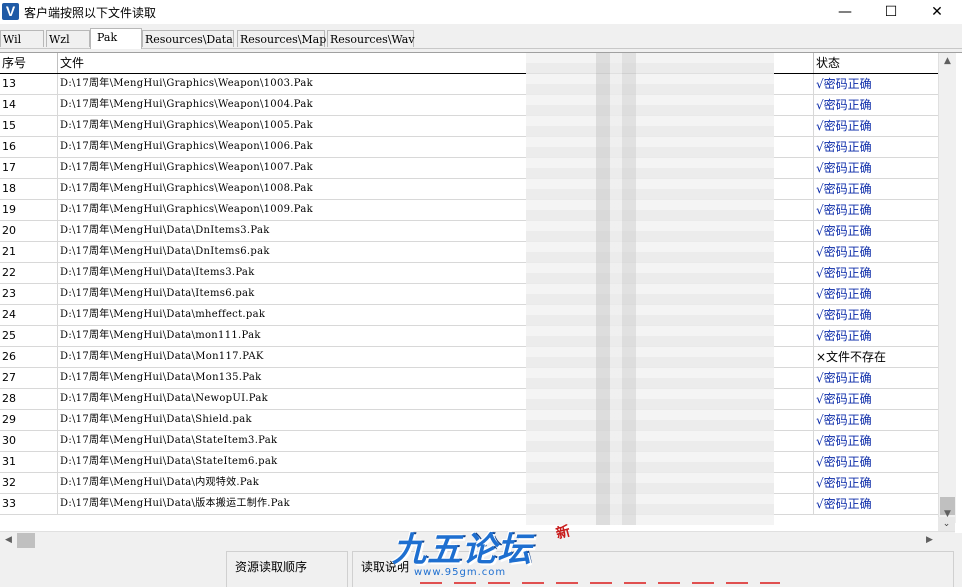 Image resolution: width=962 pixels, height=587 pixels. What do you see at coordinates (469, 378) in the screenshot?
I see `table-row: 27 D:\17周年\MengHui\Data\Mon135.Pak √密码正确` at bounding box center [469, 378].